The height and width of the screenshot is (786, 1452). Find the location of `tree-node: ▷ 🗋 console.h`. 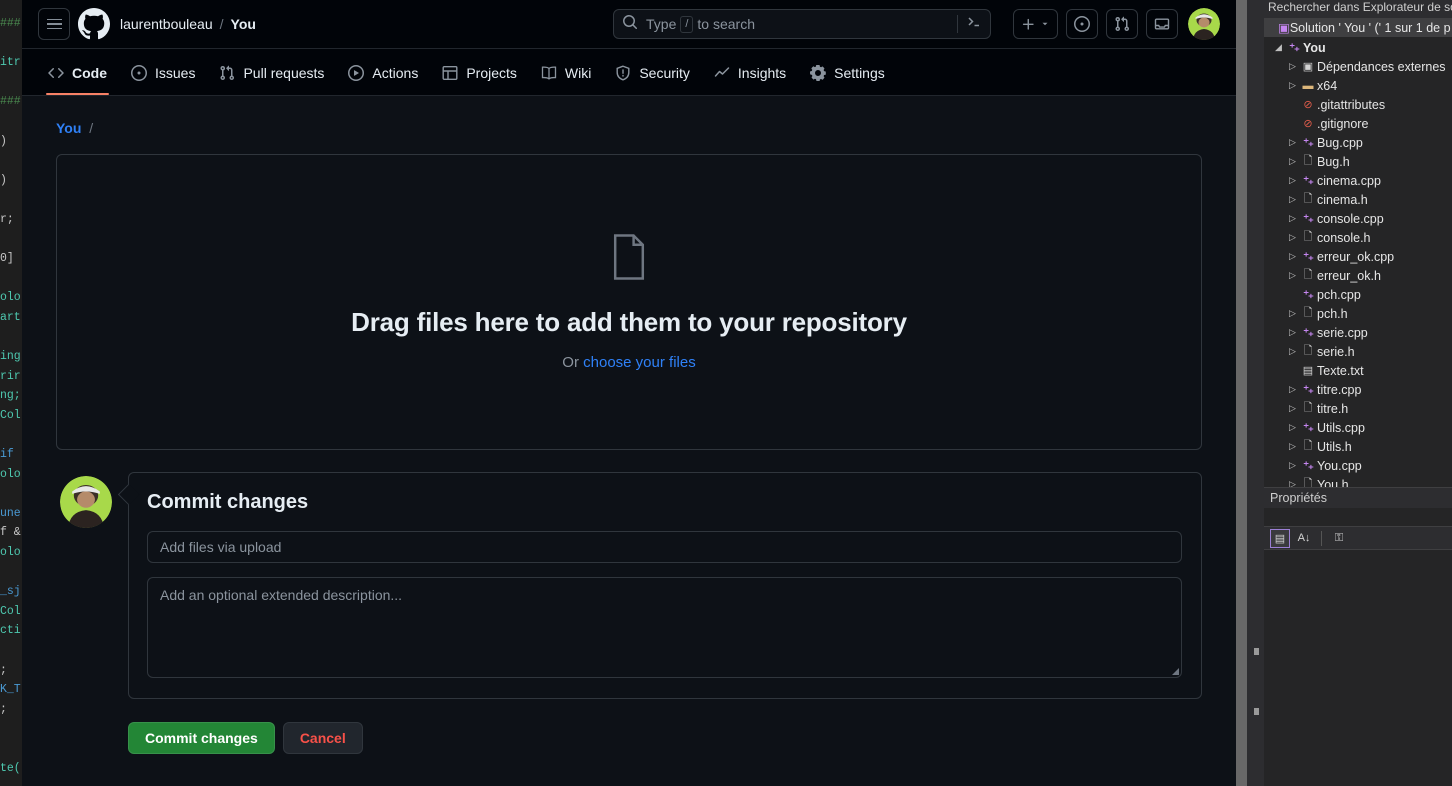

tree-node: ▷ 🗋 console.h is located at coordinates (1358, 237).